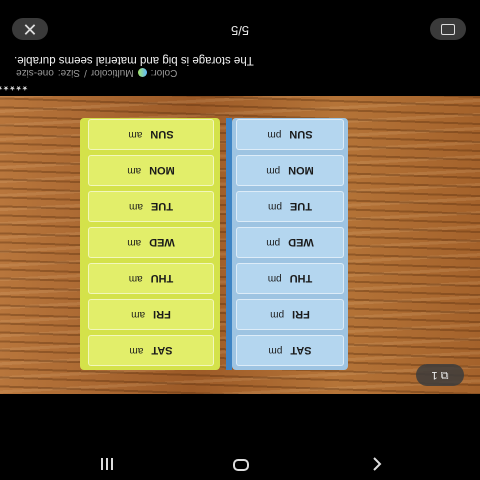 This screenshot has width=480, height=480. I want to click on photo-viewer-bar: 5/5 ✕, so click(240, 24).